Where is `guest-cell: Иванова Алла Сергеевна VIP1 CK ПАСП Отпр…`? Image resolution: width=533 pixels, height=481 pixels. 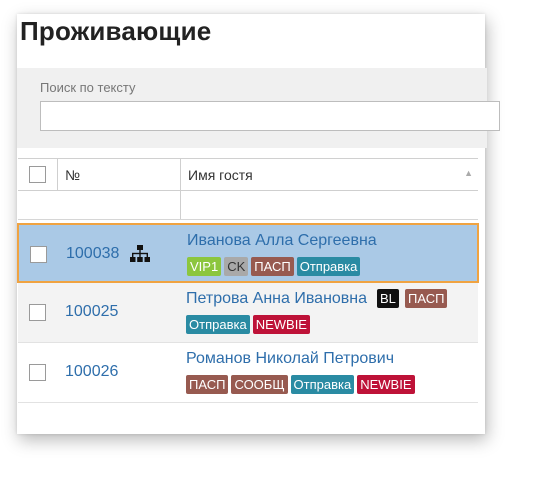 guest-cell: Иванова Алла Сергеевна VIP1 CK ПАСП Отпр… is located at coordinates (329, 253).